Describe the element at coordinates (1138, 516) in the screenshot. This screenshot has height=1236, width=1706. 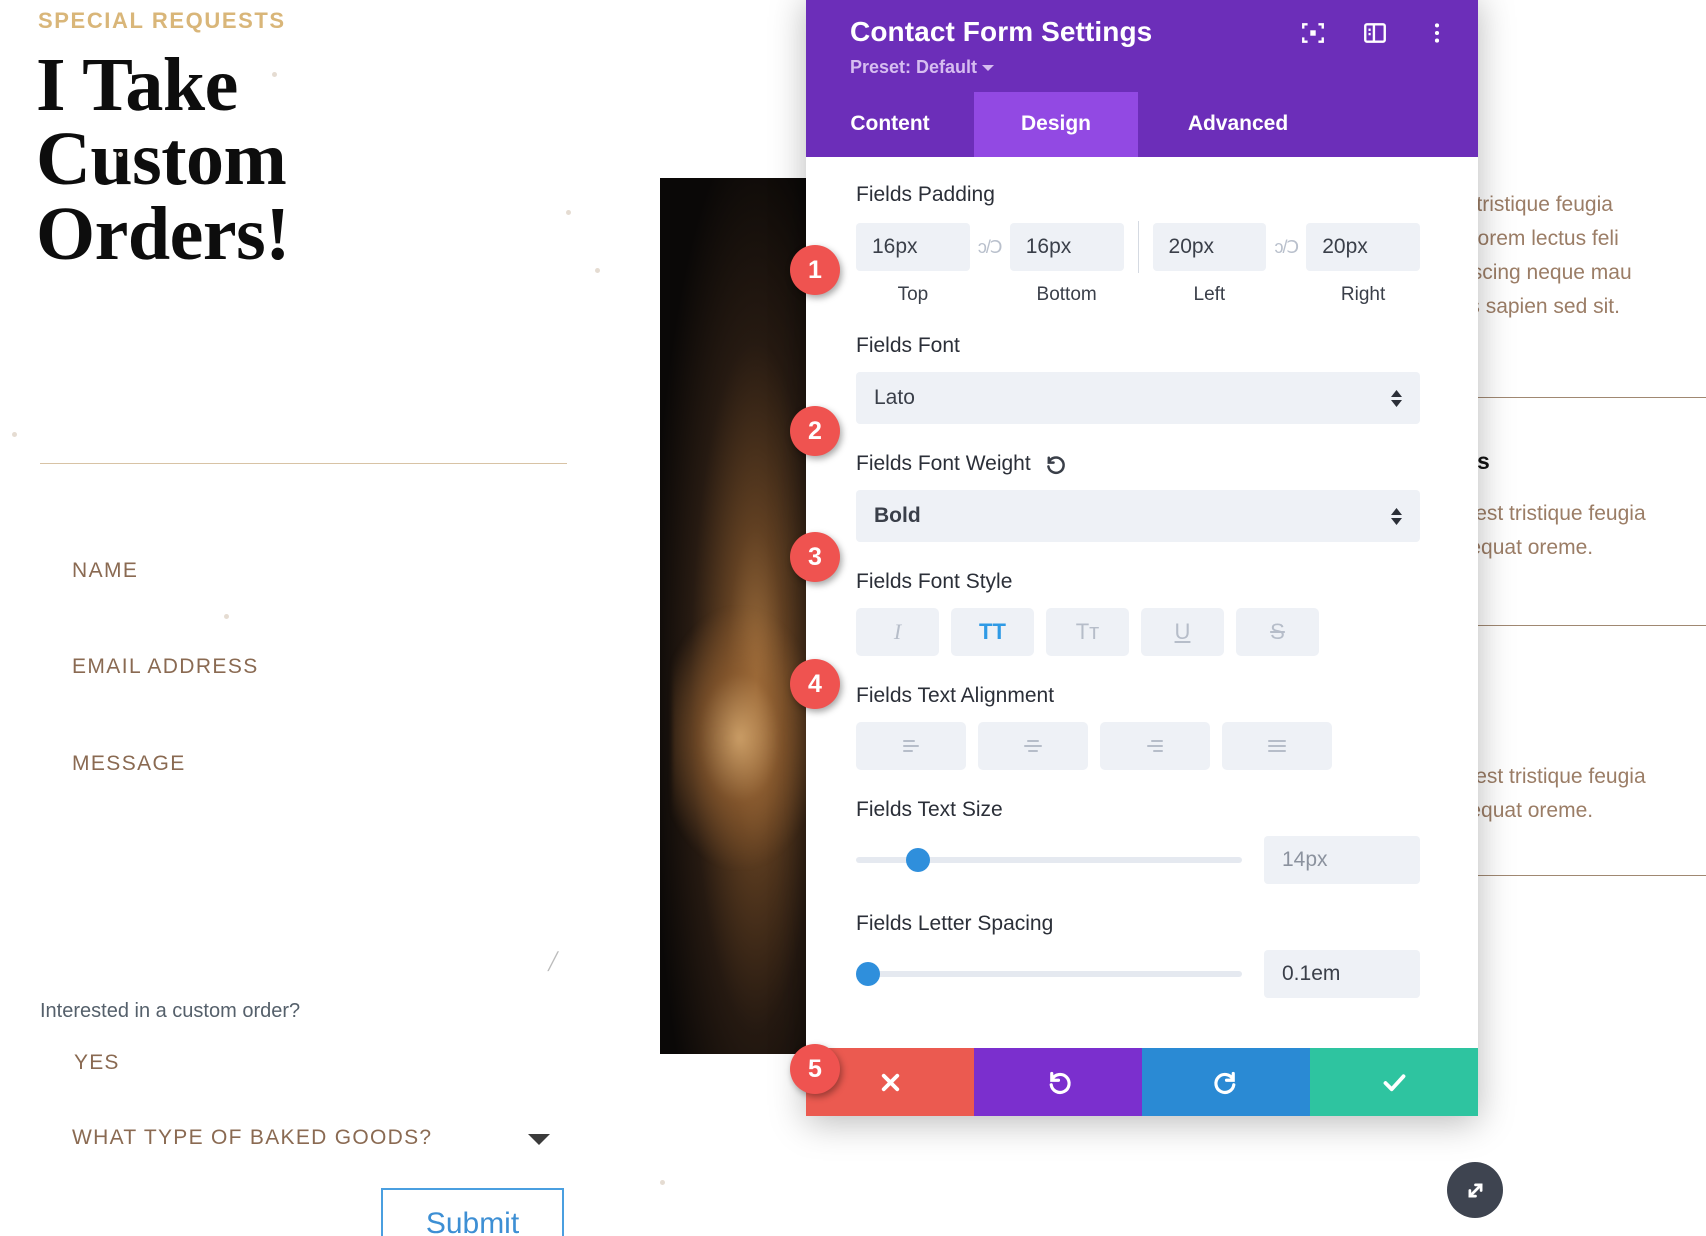
I see `fields-font-weight-select: Bold` at that location.